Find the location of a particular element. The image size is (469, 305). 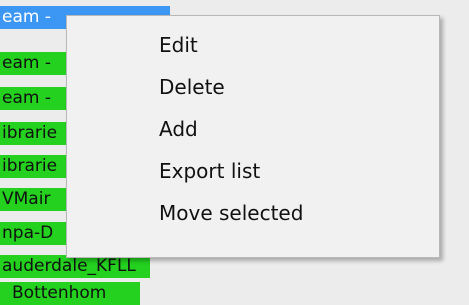

list-item: auderdale_KFLL is located at coordinates (75, 266).